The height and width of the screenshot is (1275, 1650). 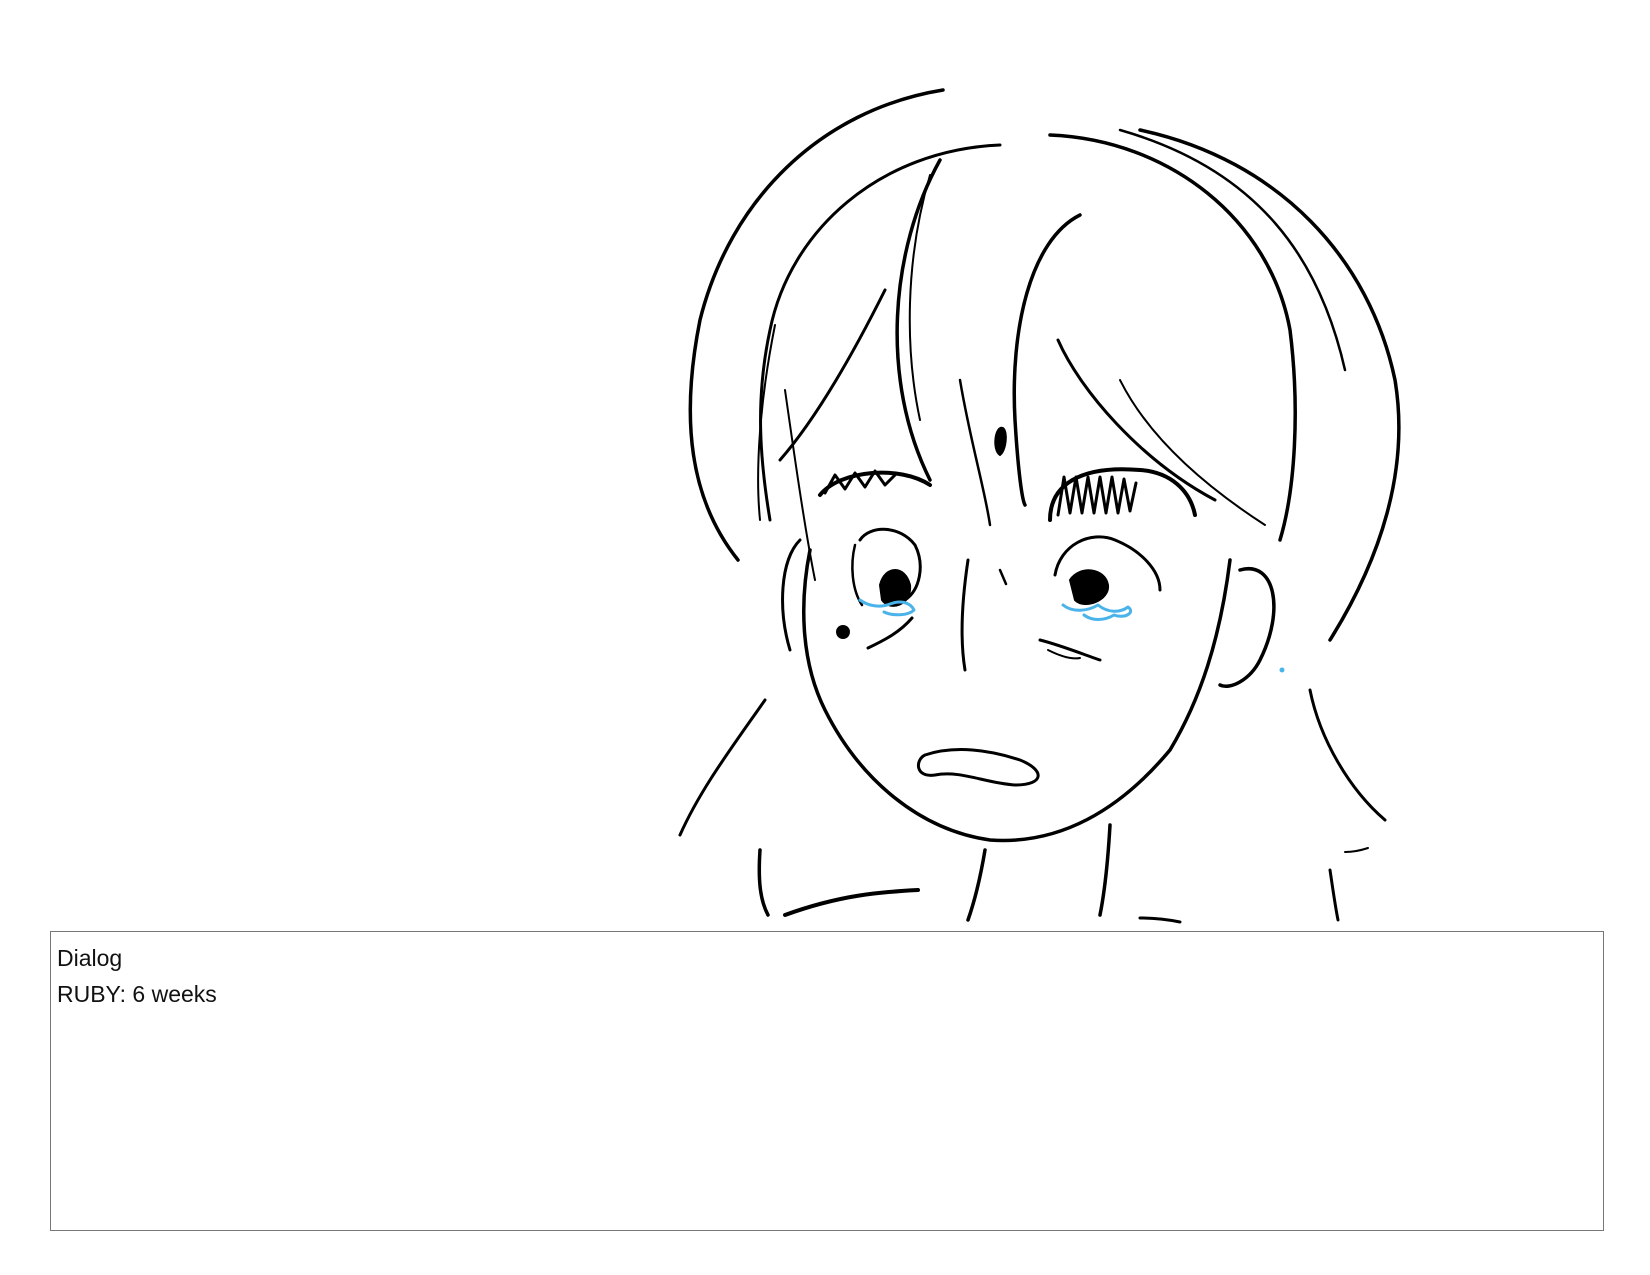 What do you see at coordinates (90, 958) in the screenshot?
I see `dialog-label: Dialog` at bounding box center [90, 958].